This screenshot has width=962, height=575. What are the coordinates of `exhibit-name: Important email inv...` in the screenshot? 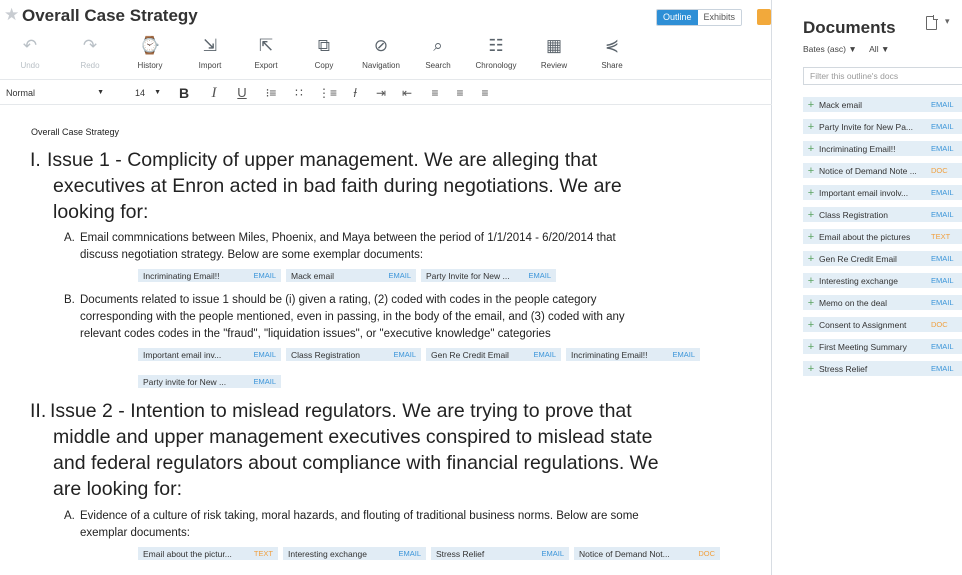 It's located at (182, 354).